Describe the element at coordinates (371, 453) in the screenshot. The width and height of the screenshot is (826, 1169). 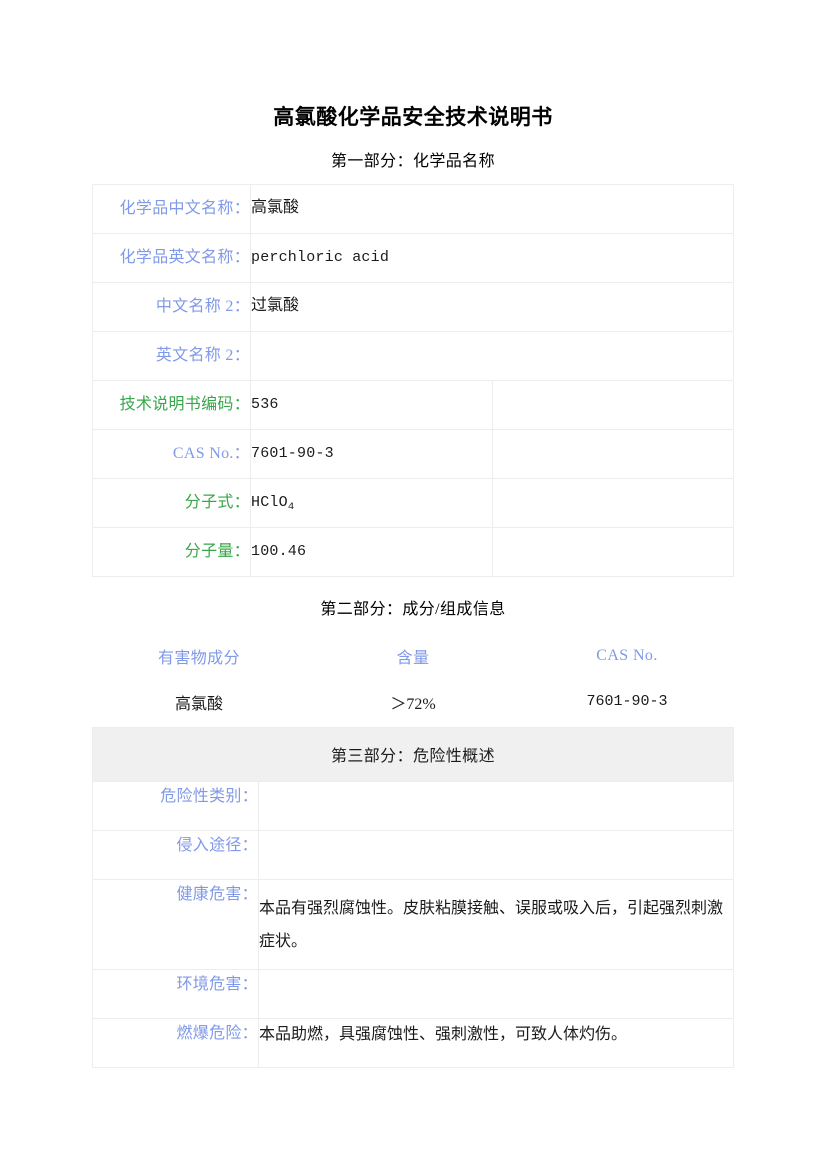
I see `row-value-cas-no: 7601-90-3` at that location.